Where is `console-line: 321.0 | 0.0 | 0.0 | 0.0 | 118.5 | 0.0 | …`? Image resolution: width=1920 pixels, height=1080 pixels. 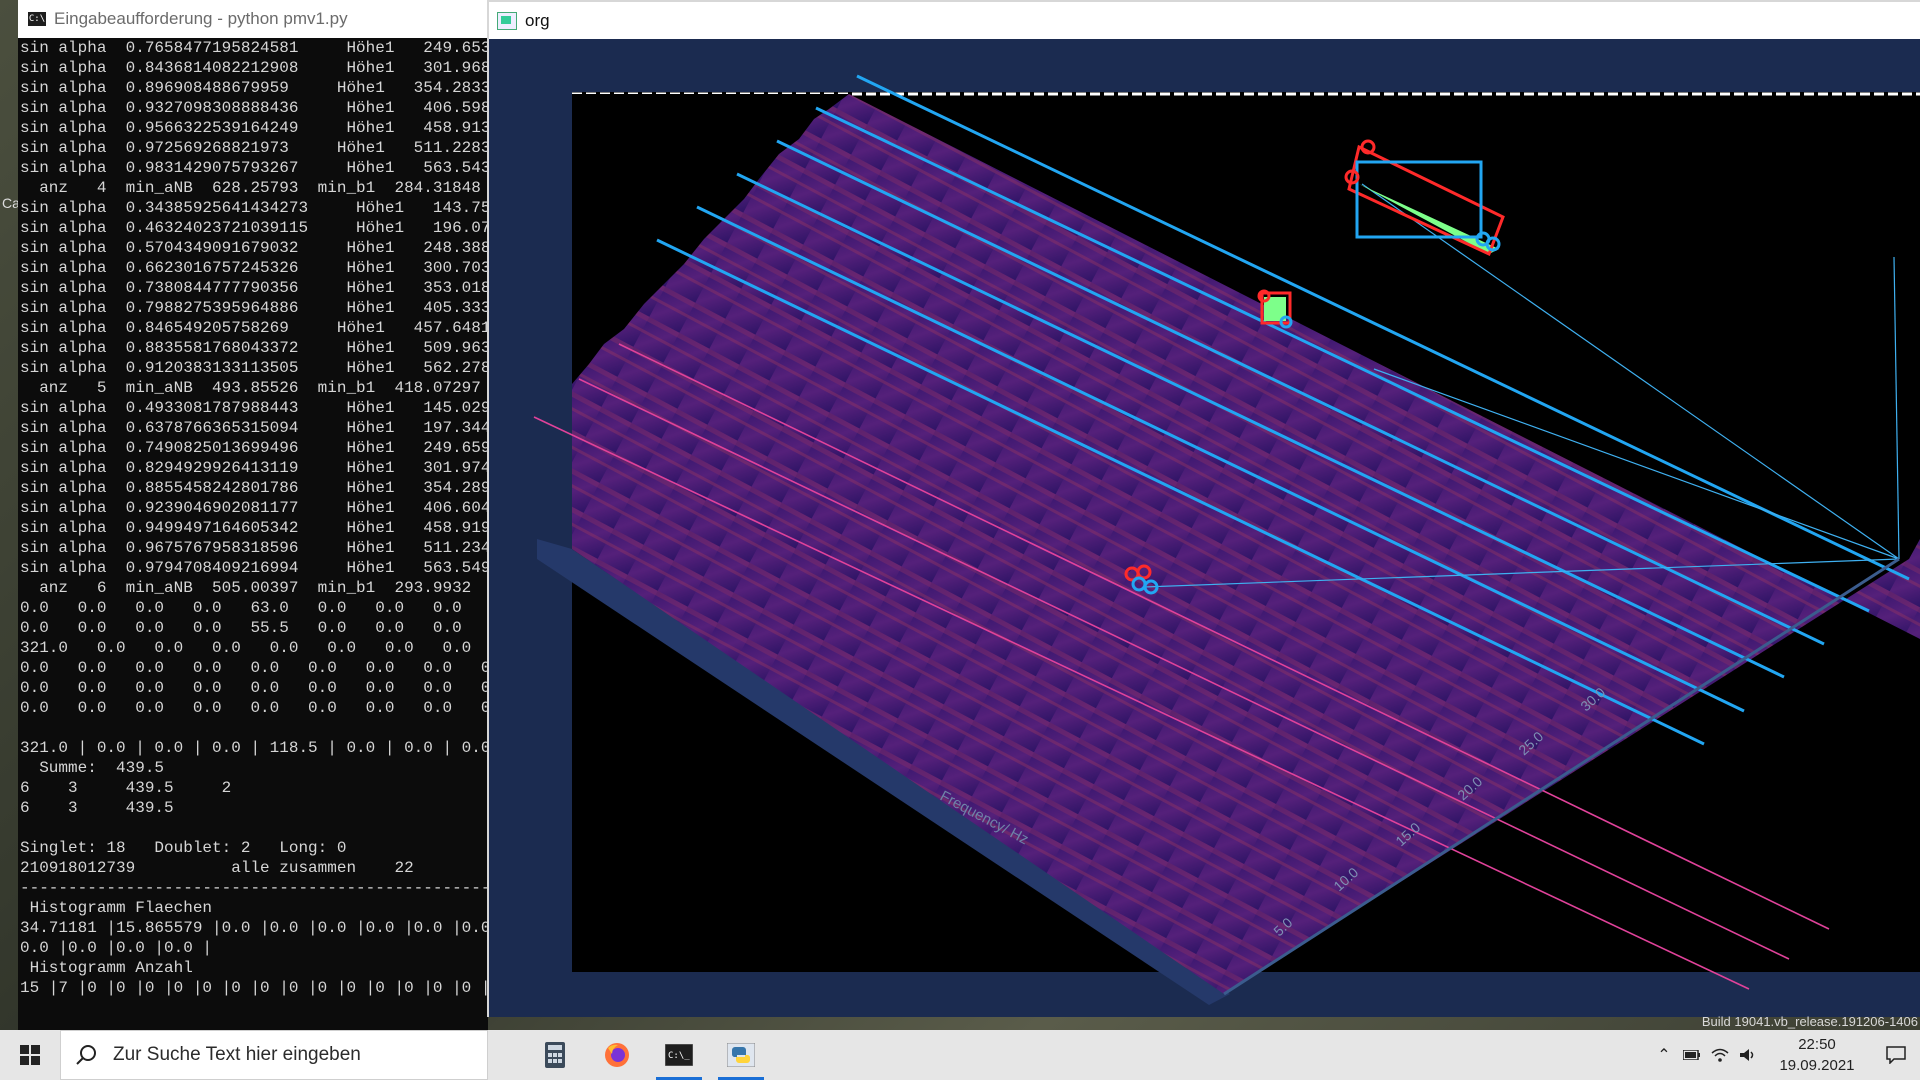 console-line: 321.0 | 0.0 | 0.0 | 0.0 | 118.5 | 0.0 | … is located at coordinates (255, 748).